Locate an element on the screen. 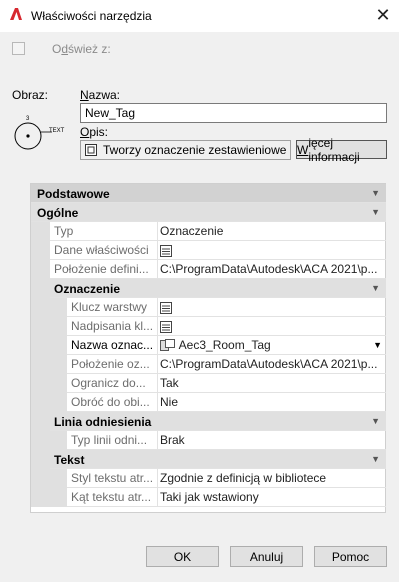 This screenshot has height=582, width=399. section-text: Tekst ▼ is located at coordinates (208, 459).